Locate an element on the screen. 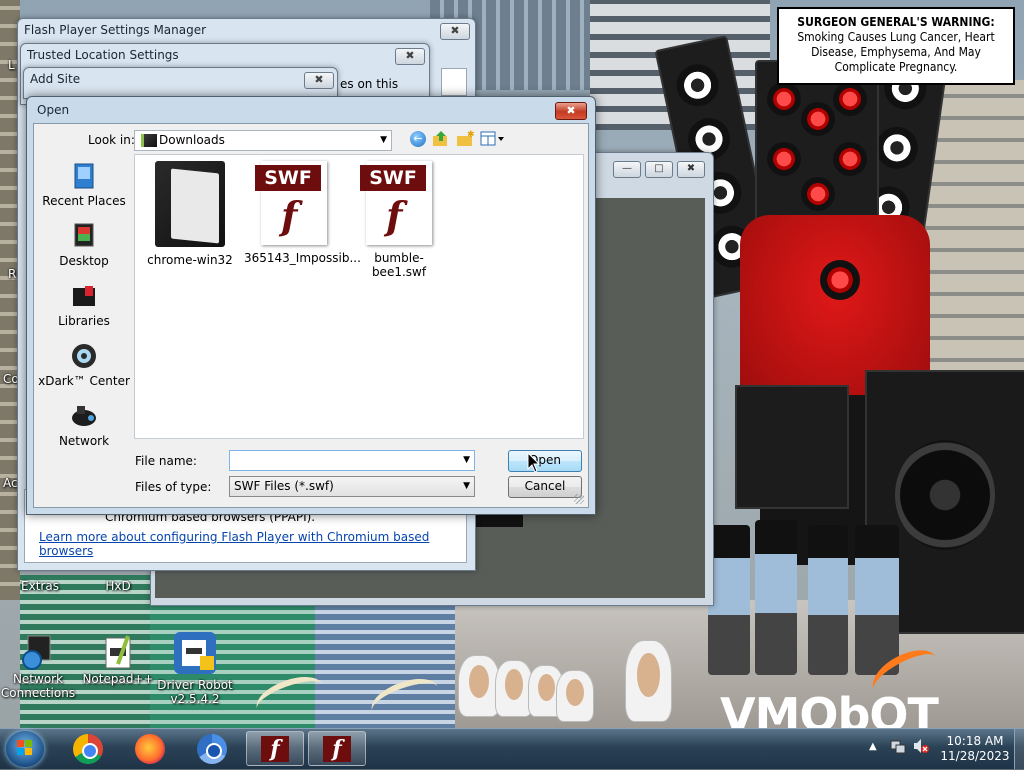  taskbar-chromium is located at coordinates (213, 748).